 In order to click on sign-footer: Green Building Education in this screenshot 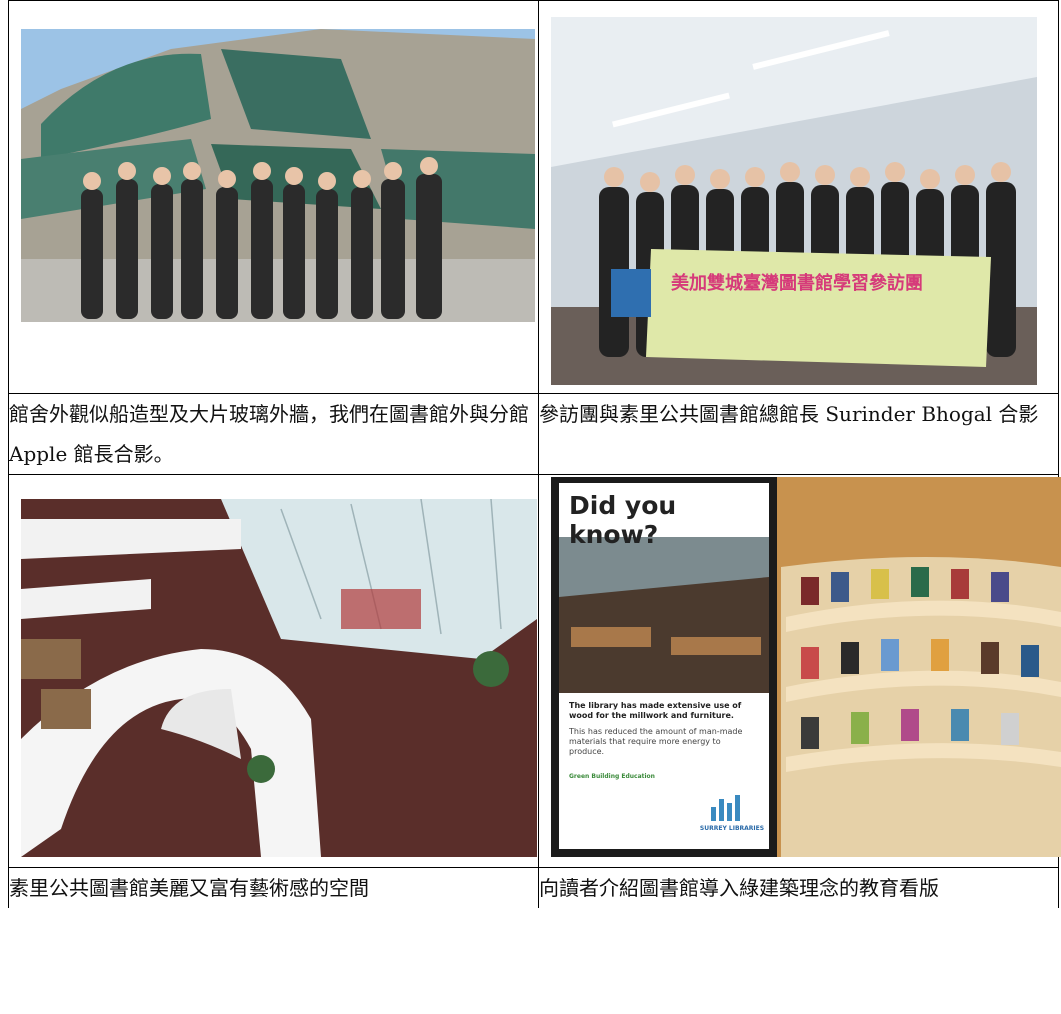, I will do `click(612, 776)`.